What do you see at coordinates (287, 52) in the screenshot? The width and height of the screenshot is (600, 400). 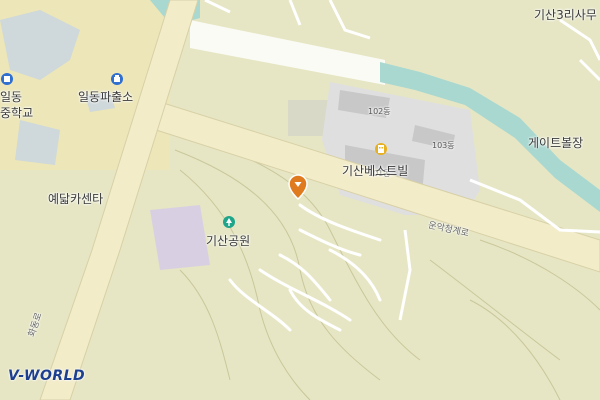 I see `white-plot` at bounding box center [287, 52].